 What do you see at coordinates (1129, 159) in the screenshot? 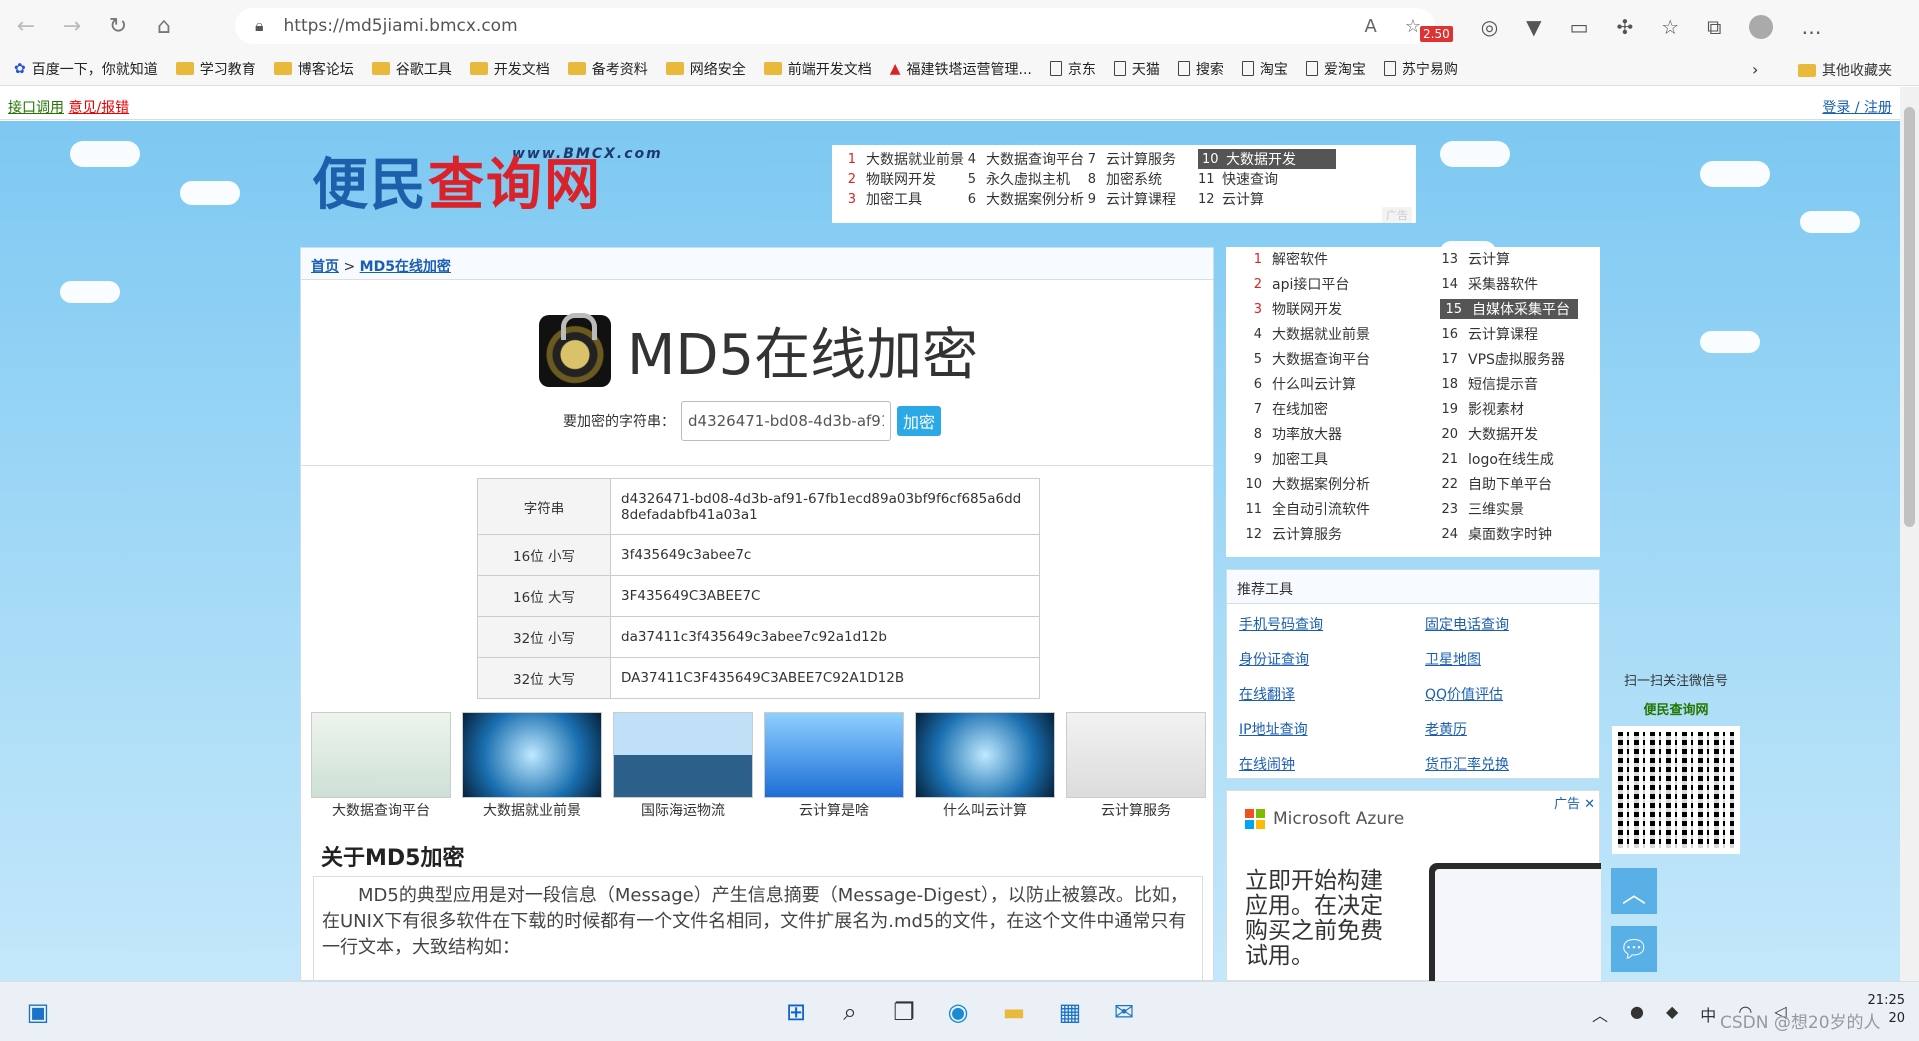
I see `top-ad-link: 7 云计算服务` at bounding box center [1129, 159].